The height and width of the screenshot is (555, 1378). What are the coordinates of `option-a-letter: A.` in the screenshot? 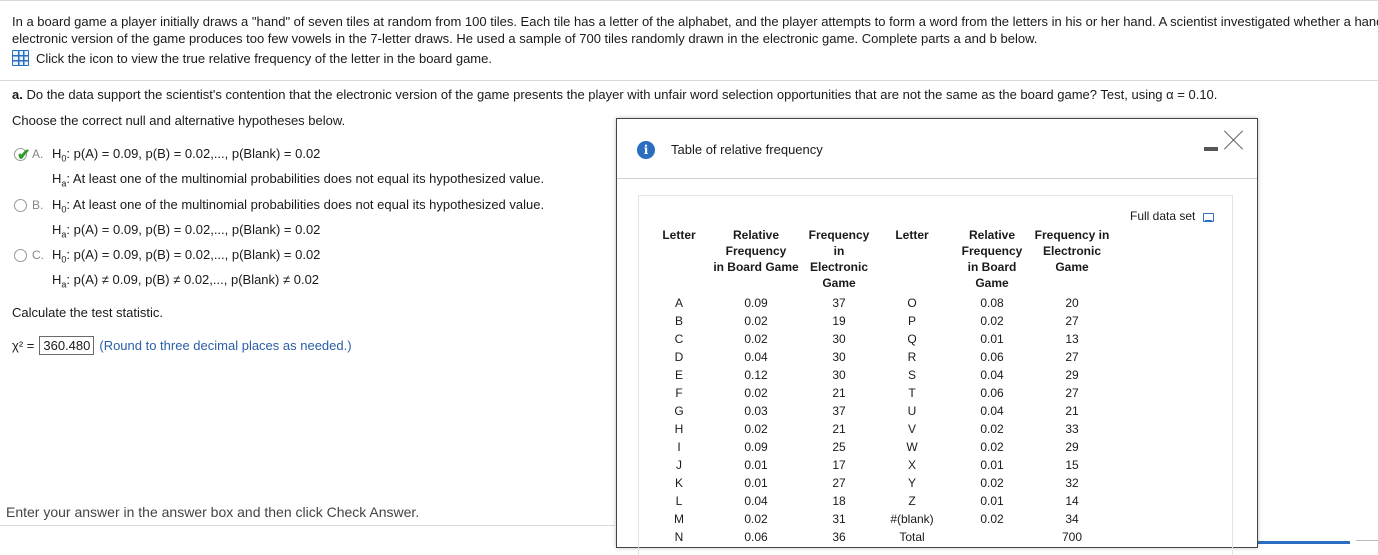 It's located at (38, 154).